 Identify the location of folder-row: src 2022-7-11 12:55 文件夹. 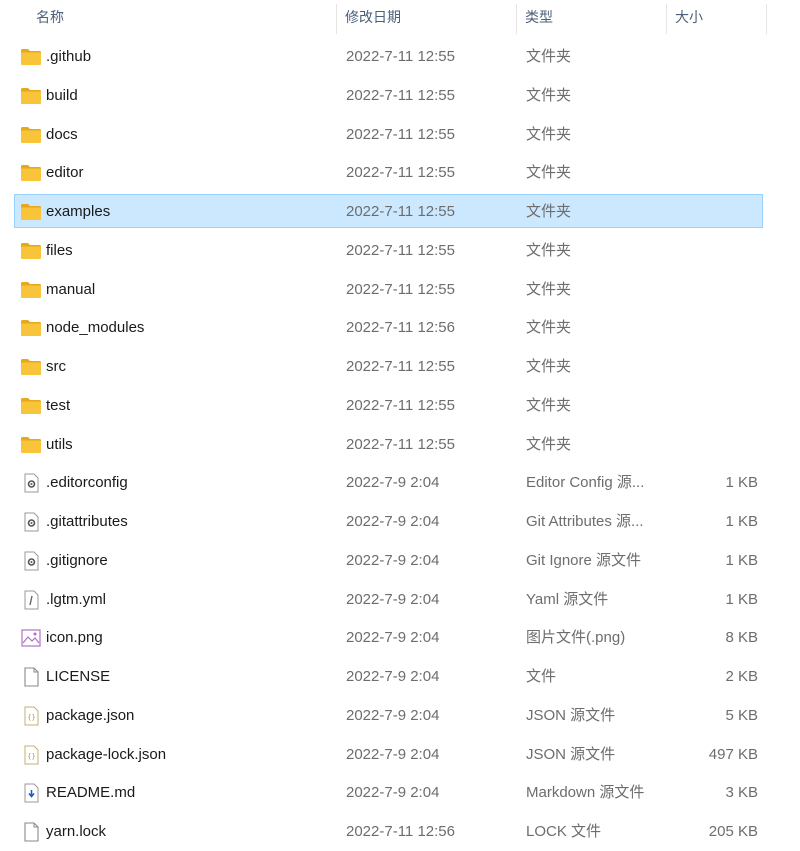
(388, 366).